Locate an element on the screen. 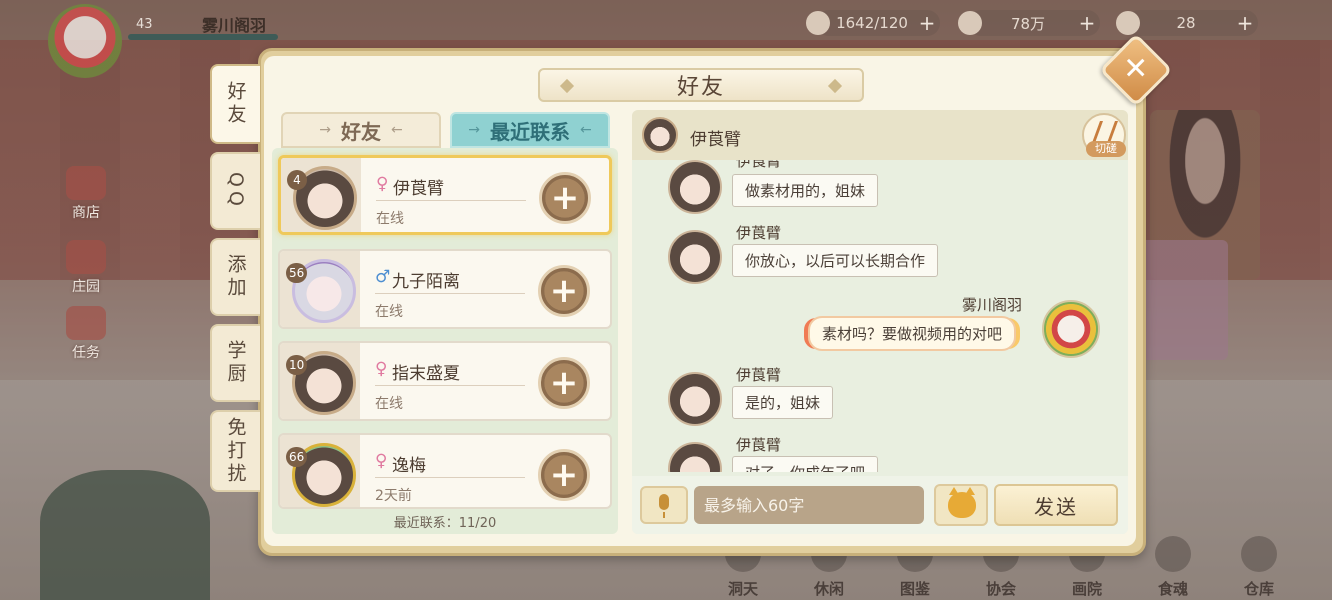 Image resolution: width=1332 pixels, height=600 pixels. friend-level-badge: 10 is located at coordinates (297, 365).